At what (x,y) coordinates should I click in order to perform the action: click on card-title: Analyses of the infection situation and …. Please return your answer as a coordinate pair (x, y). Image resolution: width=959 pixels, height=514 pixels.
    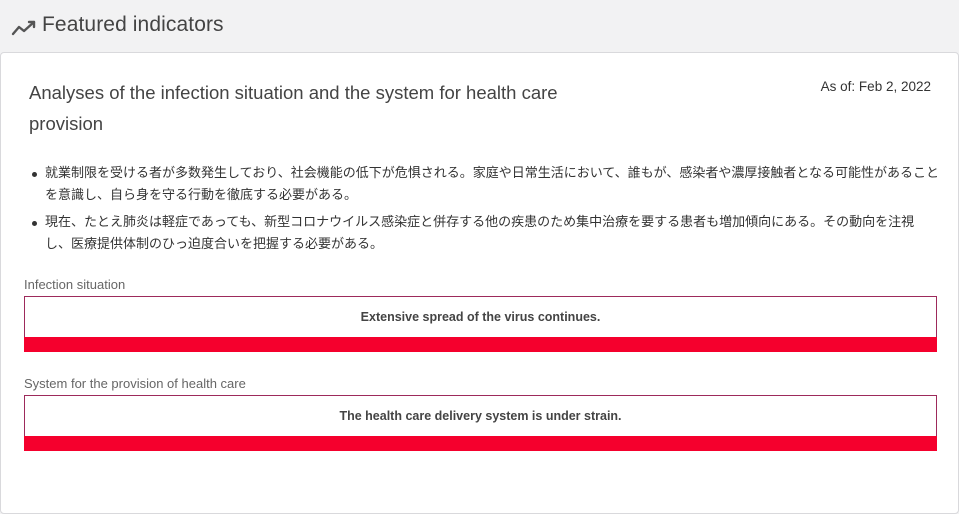
    Looking at the image, I should click on (293, 108).